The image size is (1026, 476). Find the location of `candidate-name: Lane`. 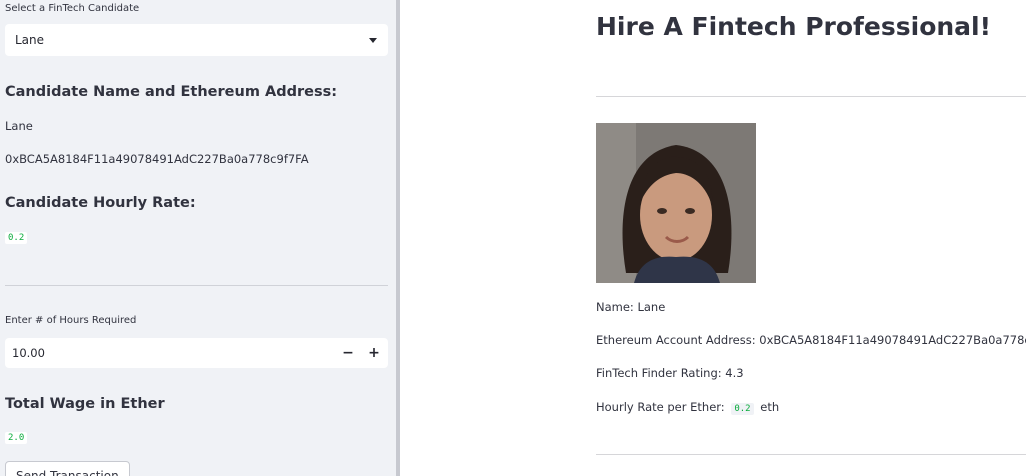

candidate-name: Lane is located at coordinates (19, 126).